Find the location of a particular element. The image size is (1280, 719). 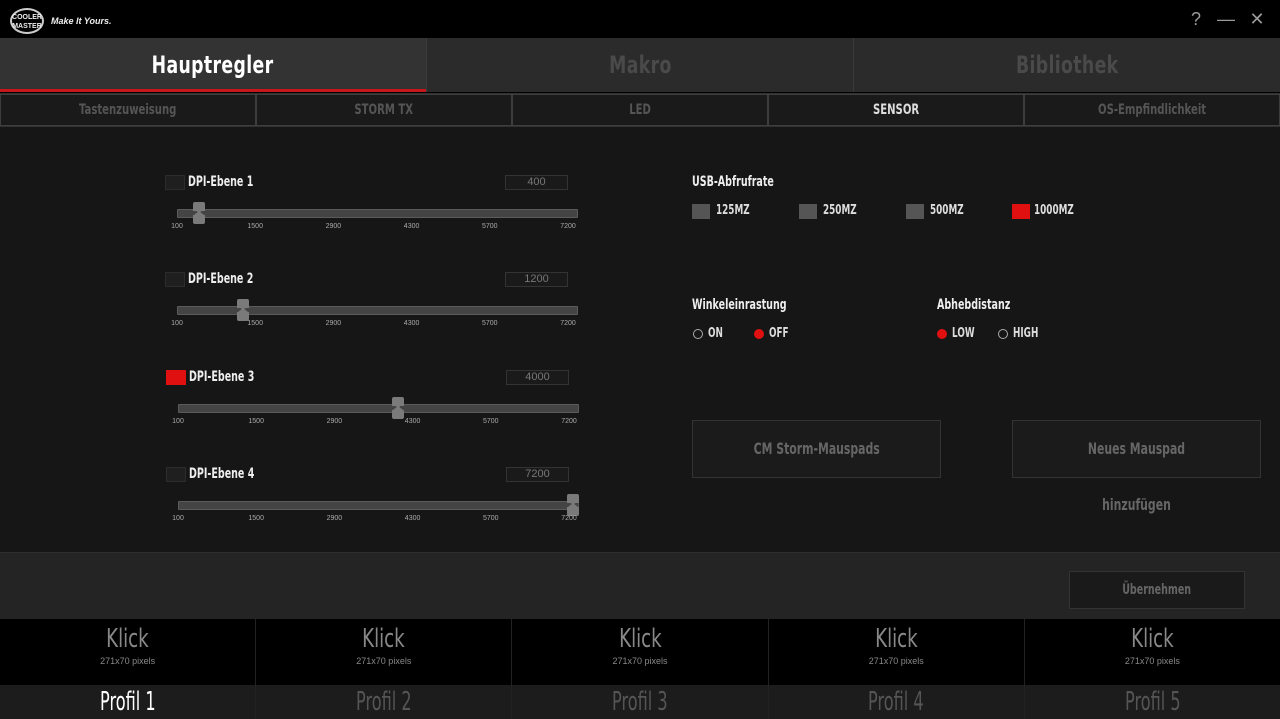

tab-hauptregler: Hauptregler is located at coordinates (213, 65).